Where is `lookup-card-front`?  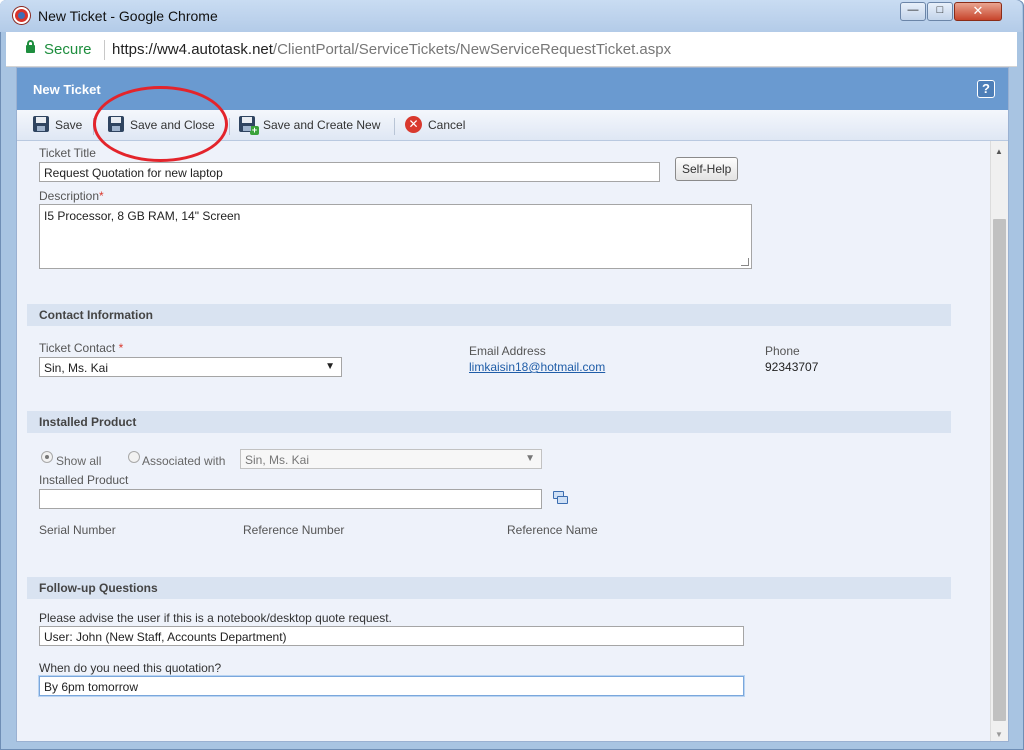 lookup-card-front is located at coordinates (562, 500).